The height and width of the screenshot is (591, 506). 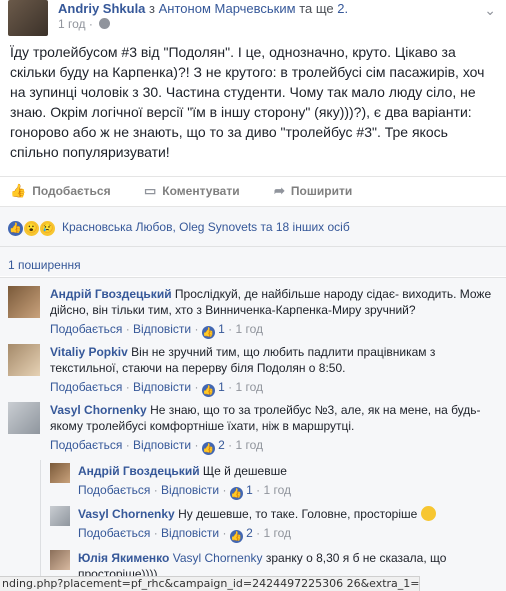 What do you see at coordinates (150, 190) in the screenshot?
I see `comment-icon: ▭` at bounding box center [150, 190].